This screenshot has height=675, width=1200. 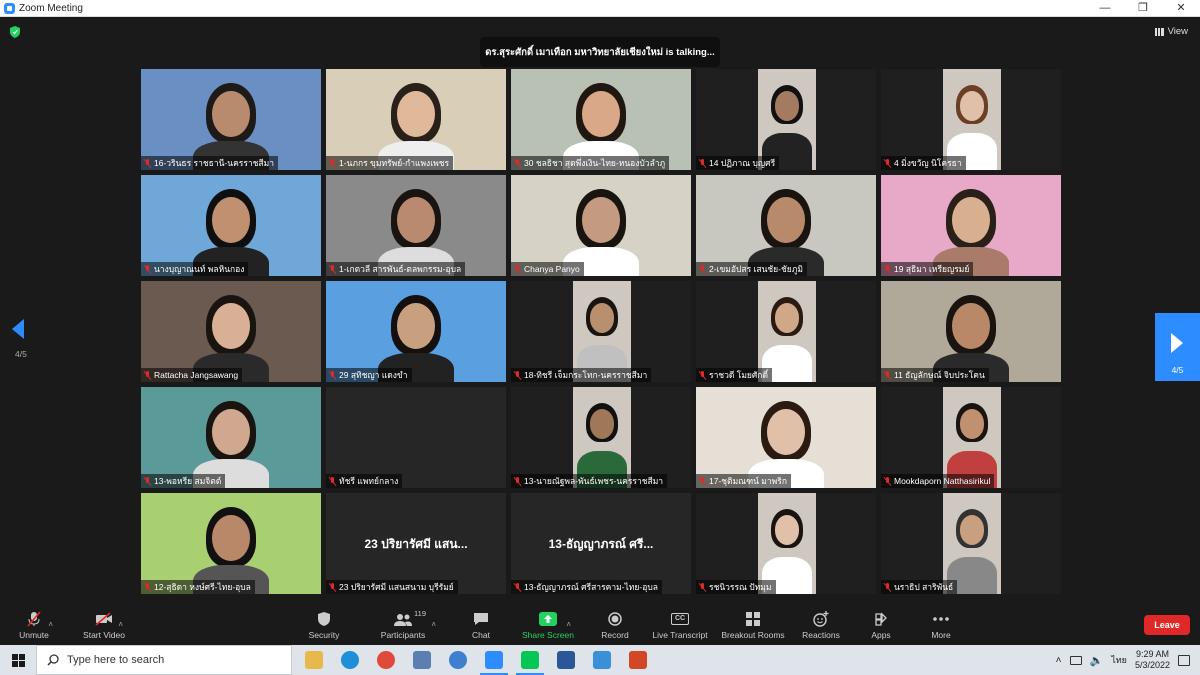 I want to click on photos-icon, so click(x=602, y=660).